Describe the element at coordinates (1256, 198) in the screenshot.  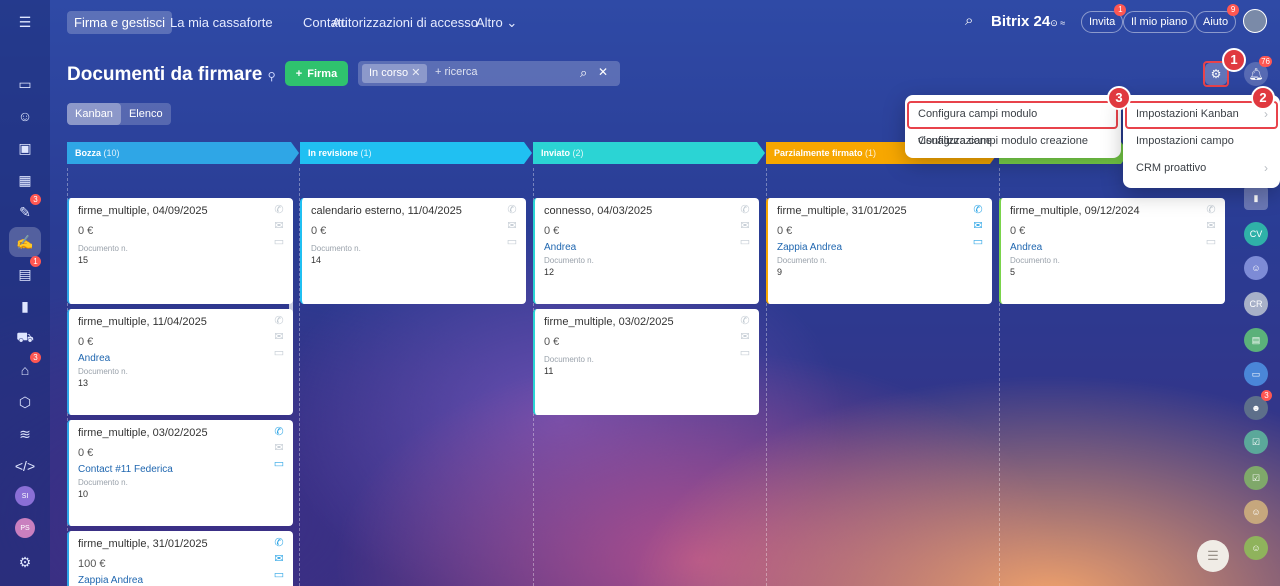
I see `bookmark-icon: ▮` at that location.